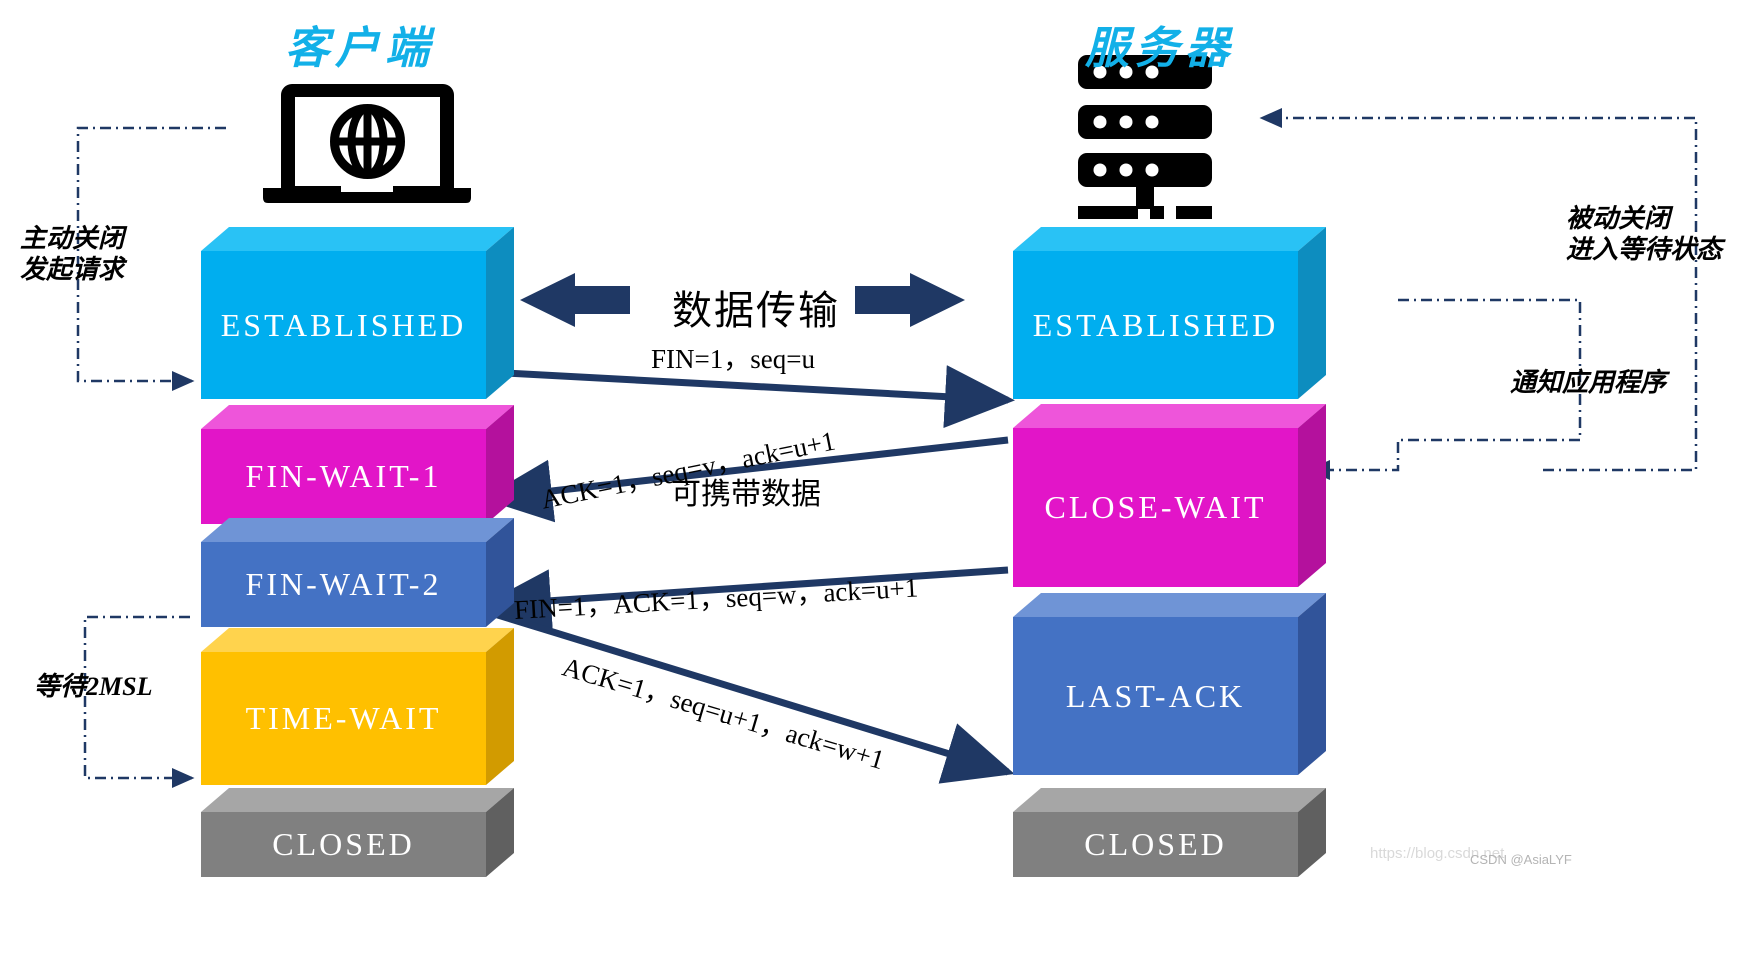 Image resolution: width=1749 pixels, height=971 pixels. What do you see at coordinates (723, 713) in the screenshot?
I see `message-label-ack-2: ACK=1，seq=u+1，ack=w+1` at bounding box center [723, 713].